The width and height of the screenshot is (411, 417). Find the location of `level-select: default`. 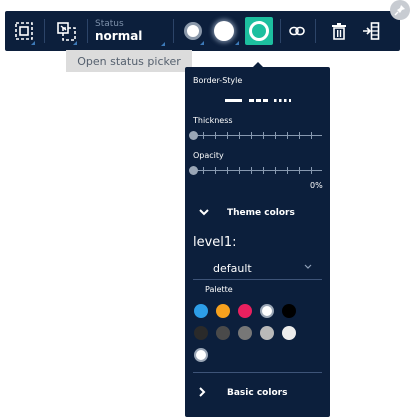

level-select: default is located at coordinates (257, 269).